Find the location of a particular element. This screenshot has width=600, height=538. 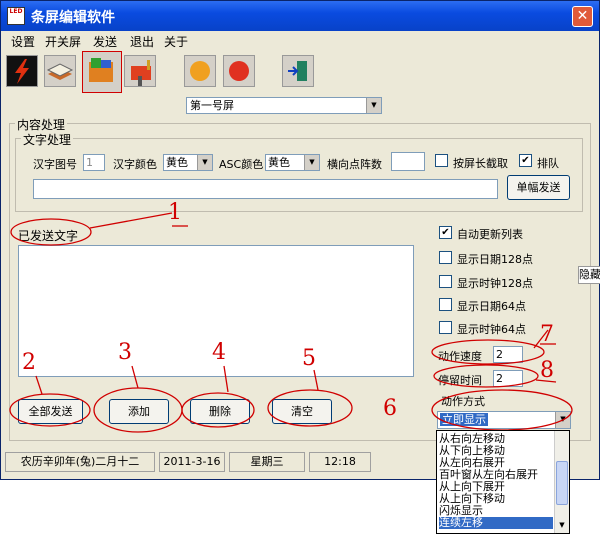

annotation-number-1: 1 is located at coordinates (175, 212).